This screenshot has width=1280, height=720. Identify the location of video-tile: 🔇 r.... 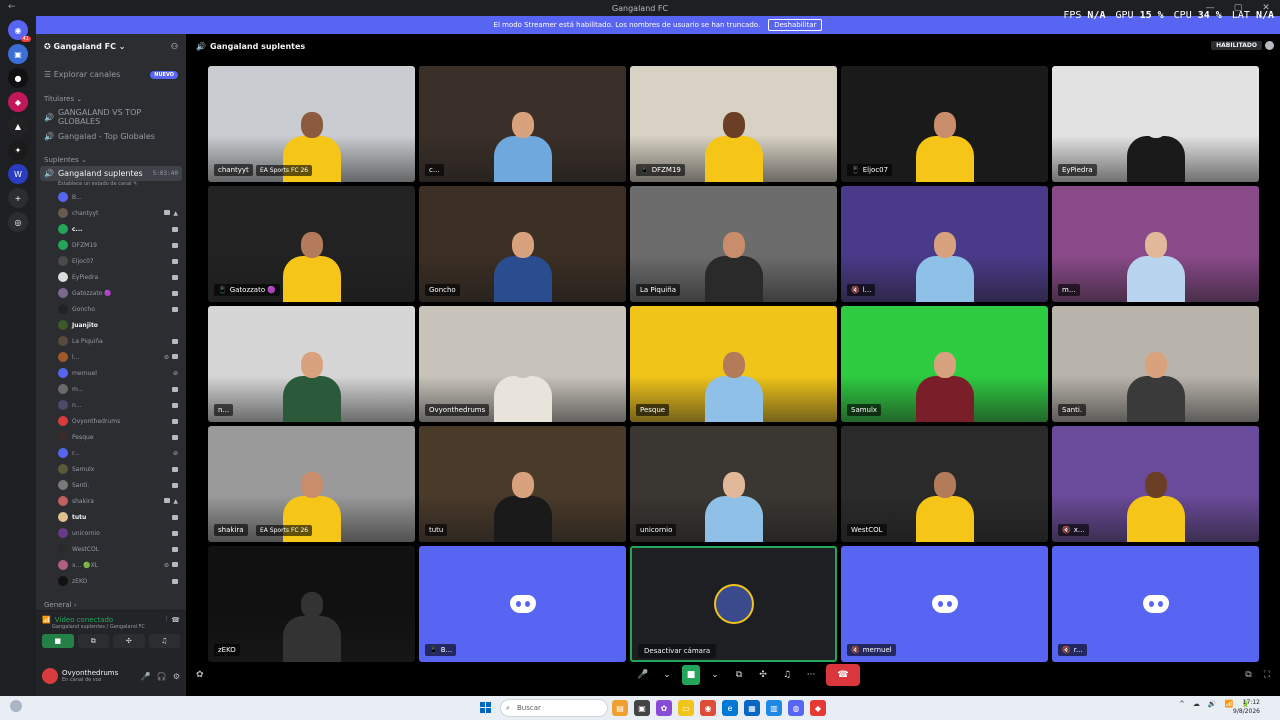
(1155, 604).